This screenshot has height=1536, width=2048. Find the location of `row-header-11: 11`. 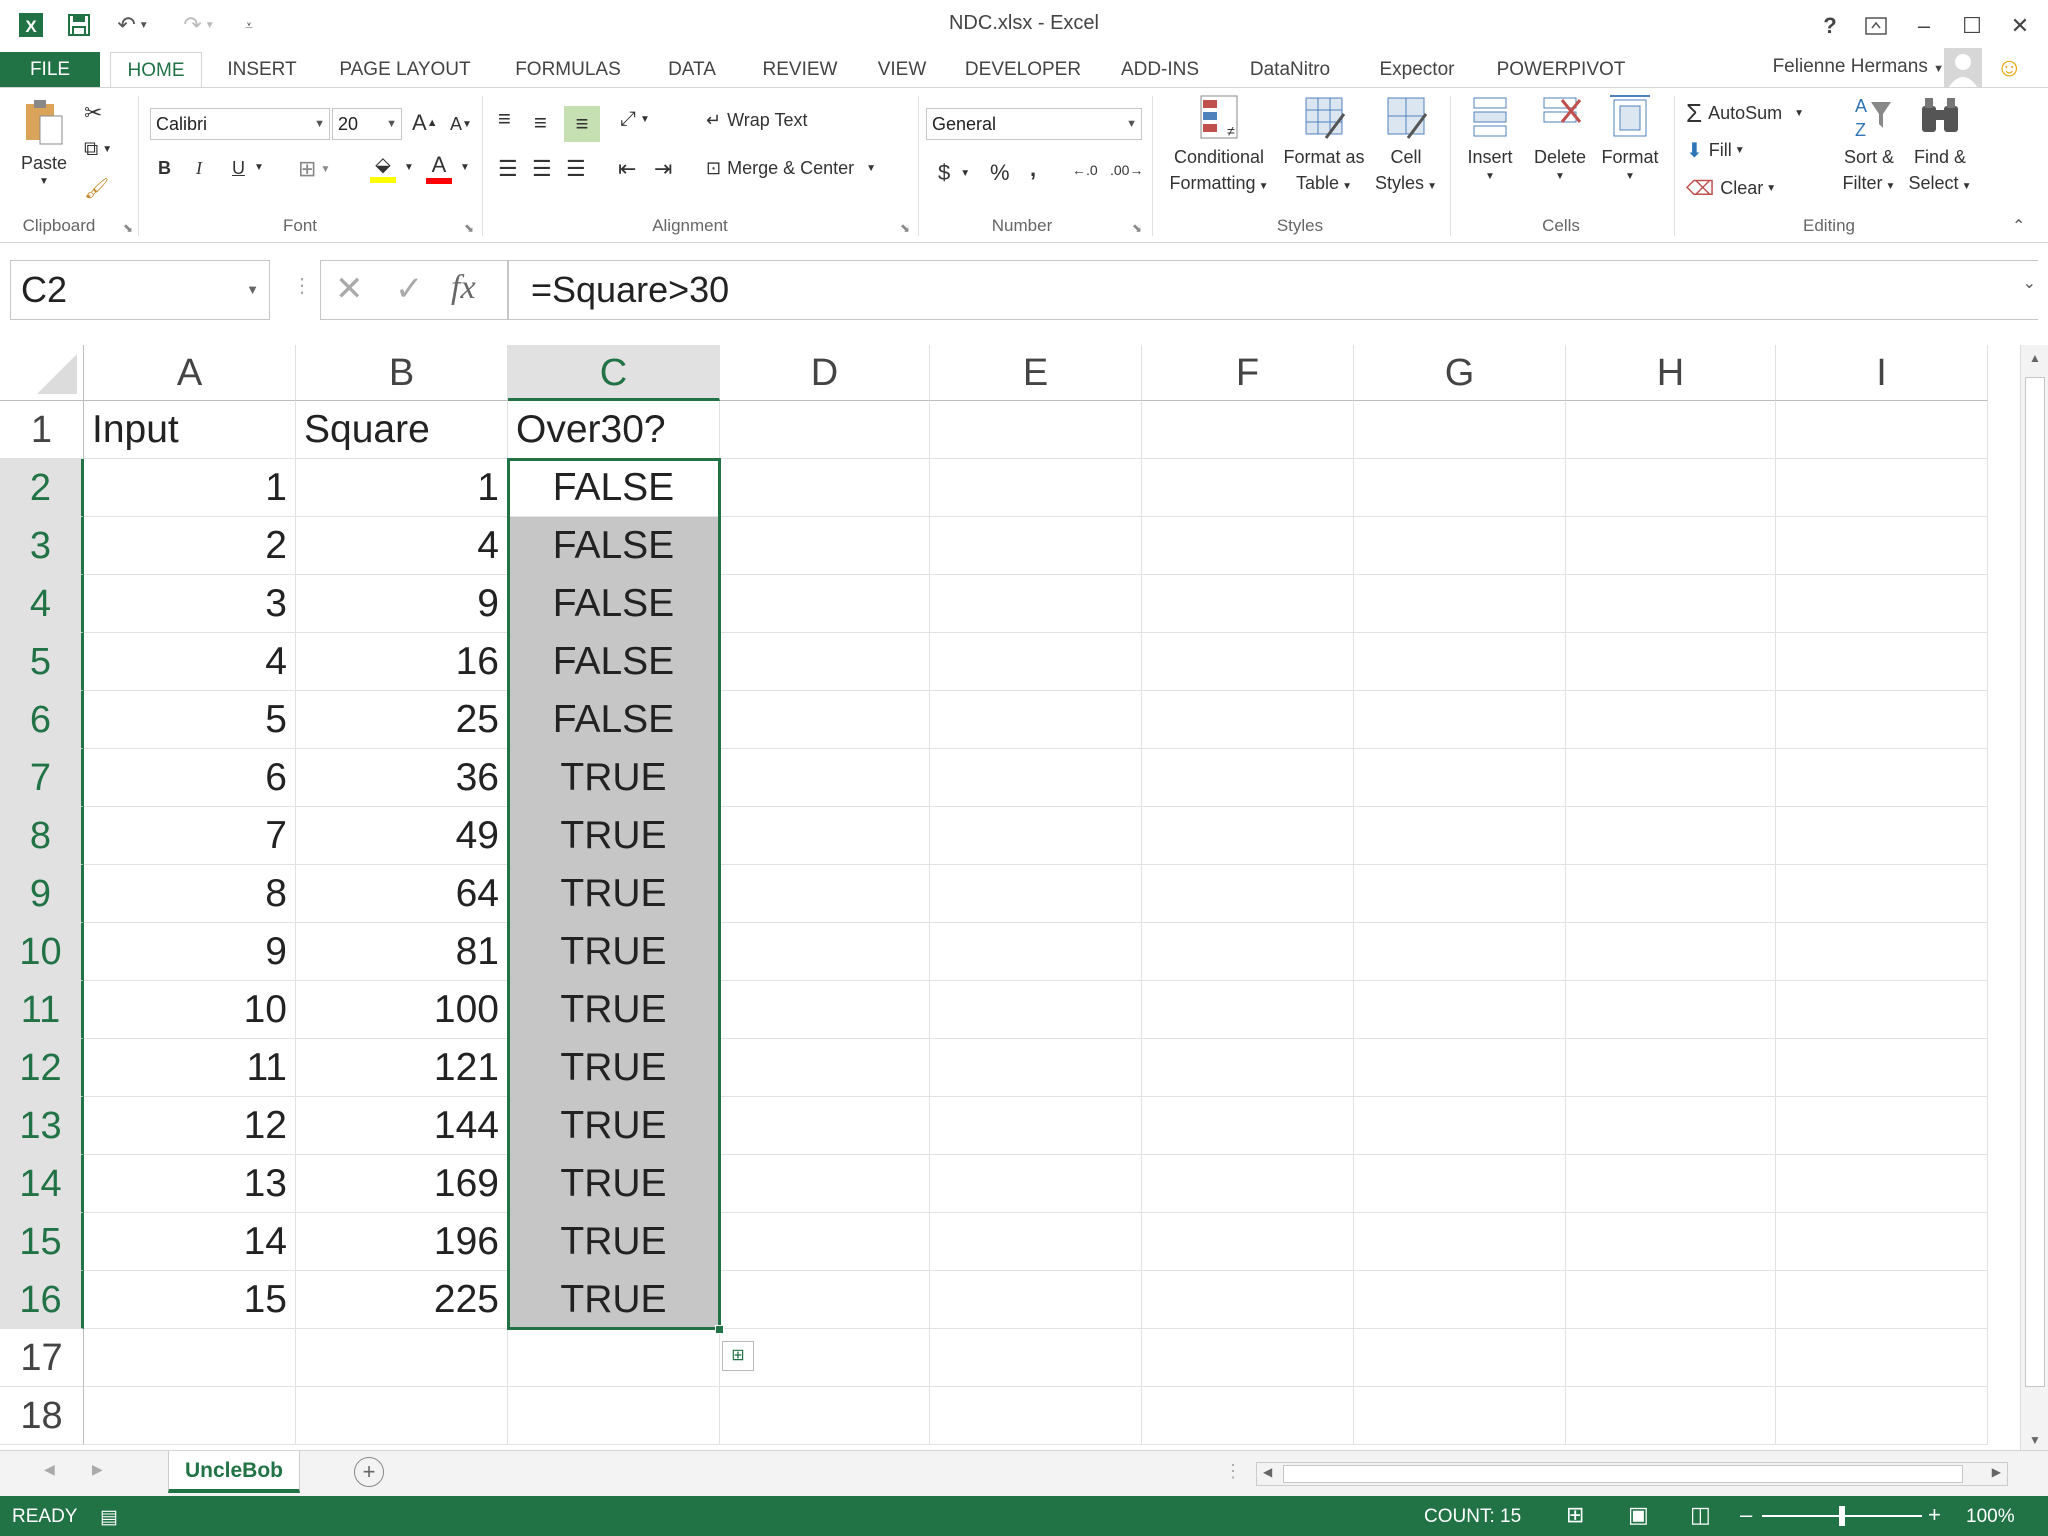

row-header-11: 11 is located at coordinates (42, 1010).